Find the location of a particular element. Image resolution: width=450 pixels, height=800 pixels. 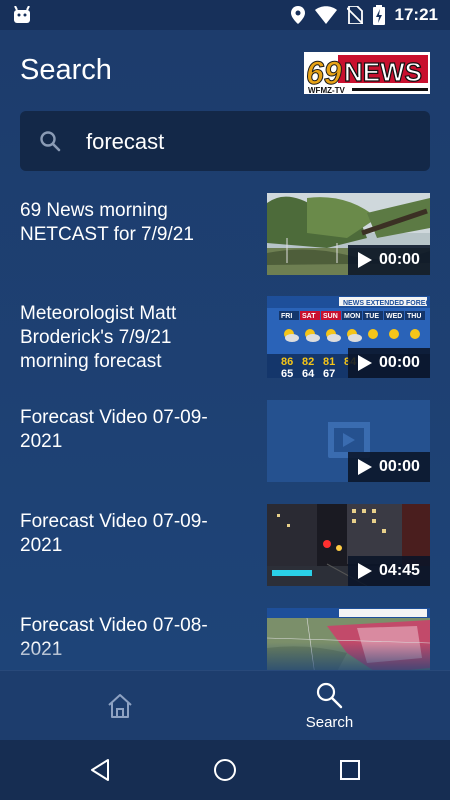

list-item: Forecast Video 07-09-2021 00:00 is located at coordinates (225, 441).